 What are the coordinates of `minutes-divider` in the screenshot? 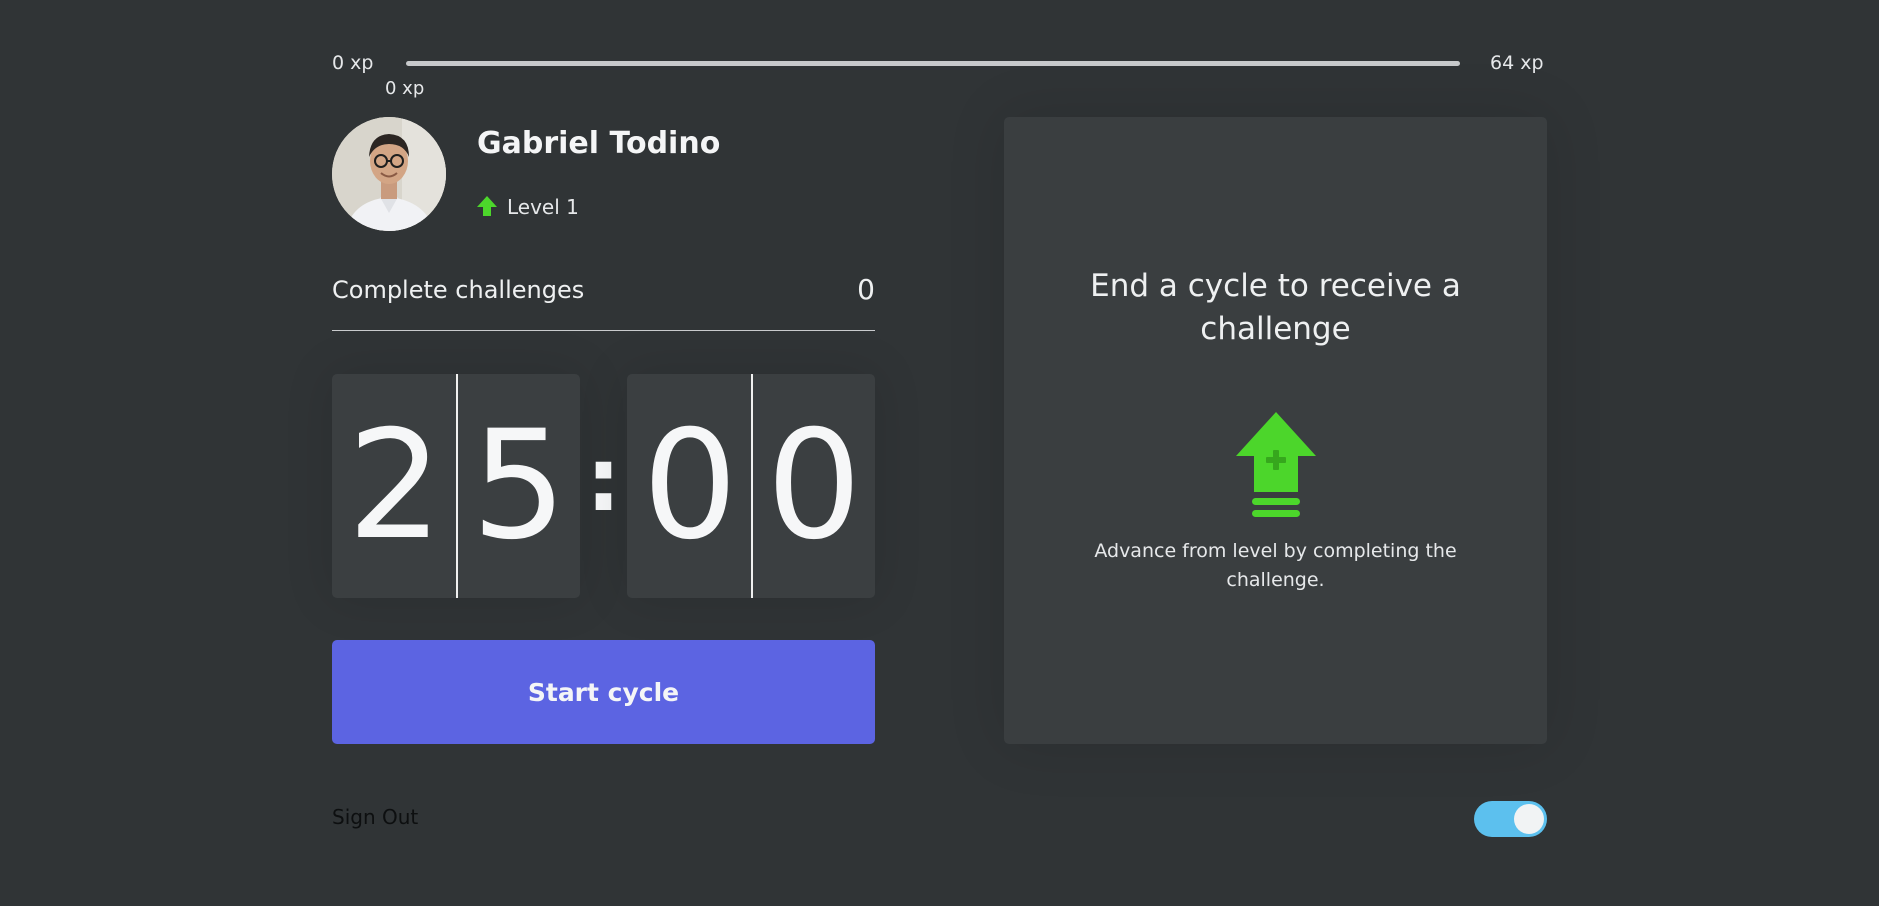 It's located at (457, 486).